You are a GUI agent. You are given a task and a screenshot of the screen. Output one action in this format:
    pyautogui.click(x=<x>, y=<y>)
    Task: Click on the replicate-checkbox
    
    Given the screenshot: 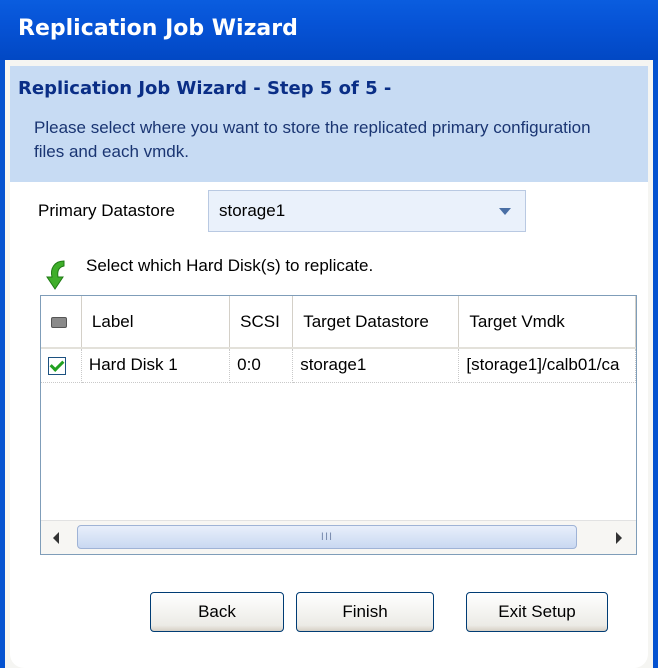 What is the action you would take?
    pyautogui.click(x=57, y=365)
    